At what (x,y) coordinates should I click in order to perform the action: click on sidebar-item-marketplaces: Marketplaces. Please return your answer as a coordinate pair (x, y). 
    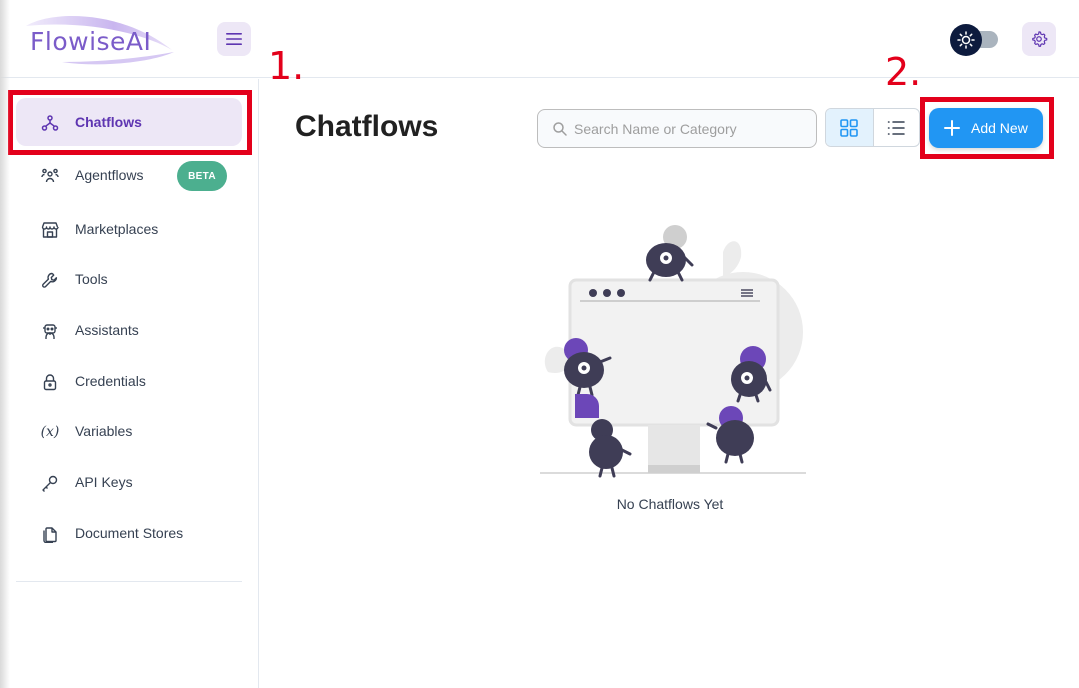
    Looking at the image, I should click on (129, 229).